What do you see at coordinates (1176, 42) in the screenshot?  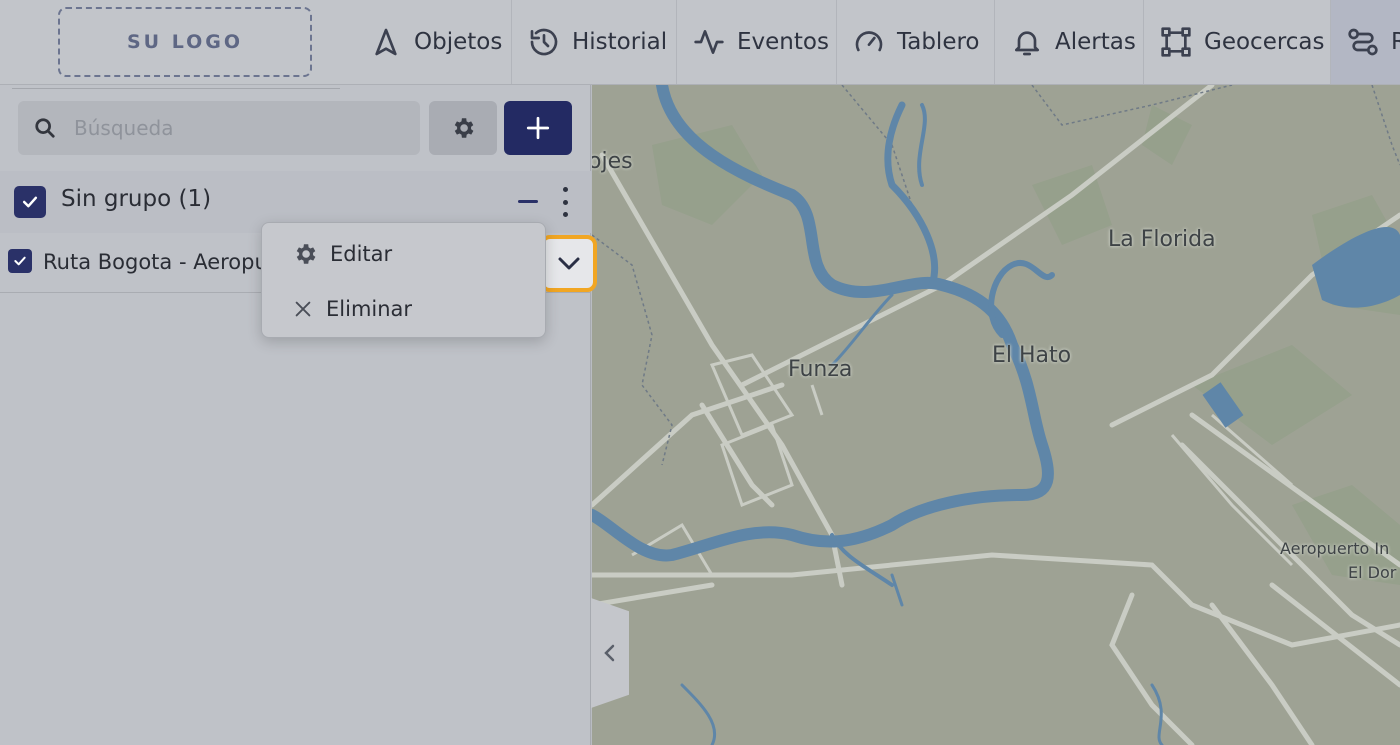 I see `geofence-square-icon` at bounding box center [1176, 42].